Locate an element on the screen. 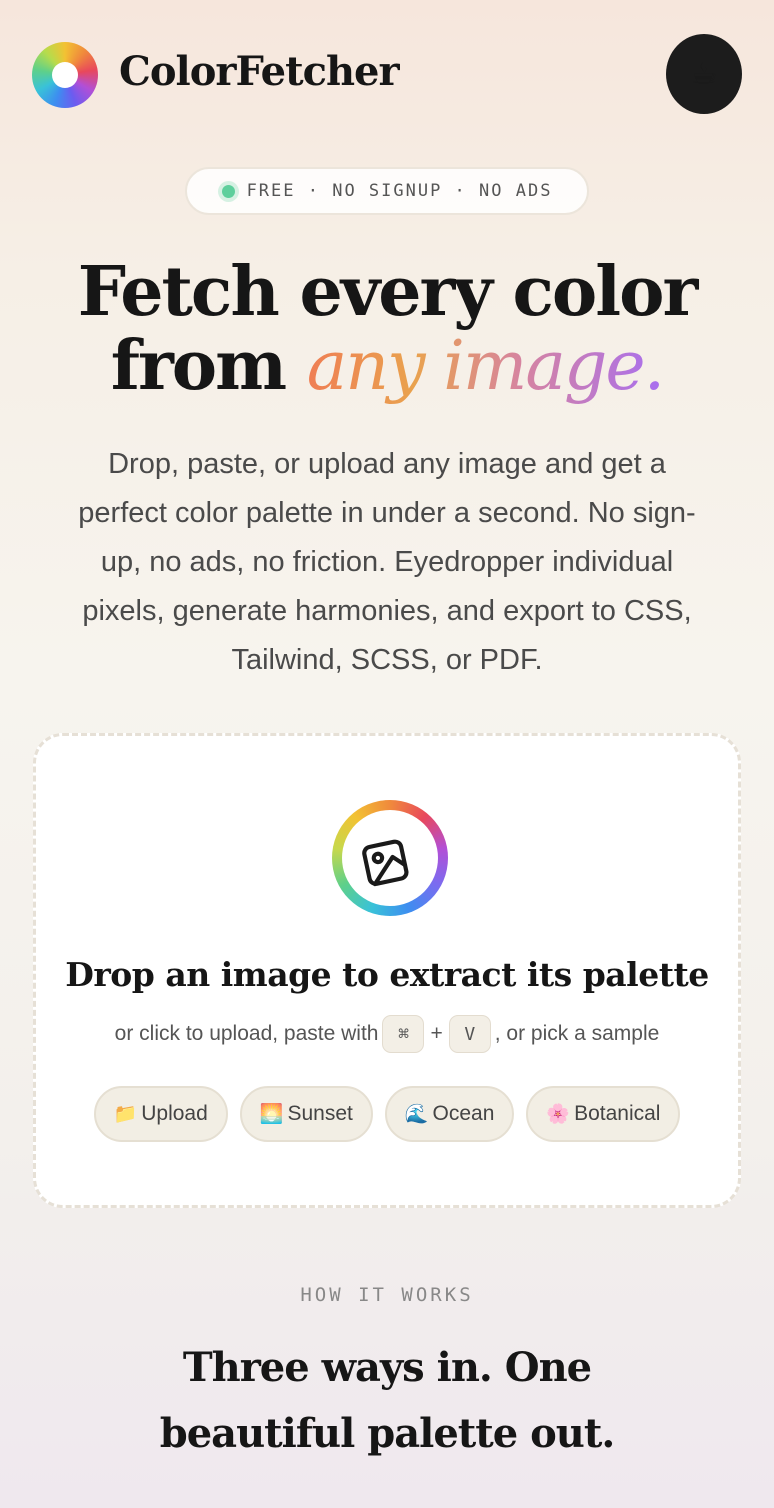 This screenshot has width=774, height=1508. v-key: V is located at coordinates (469, 1034).